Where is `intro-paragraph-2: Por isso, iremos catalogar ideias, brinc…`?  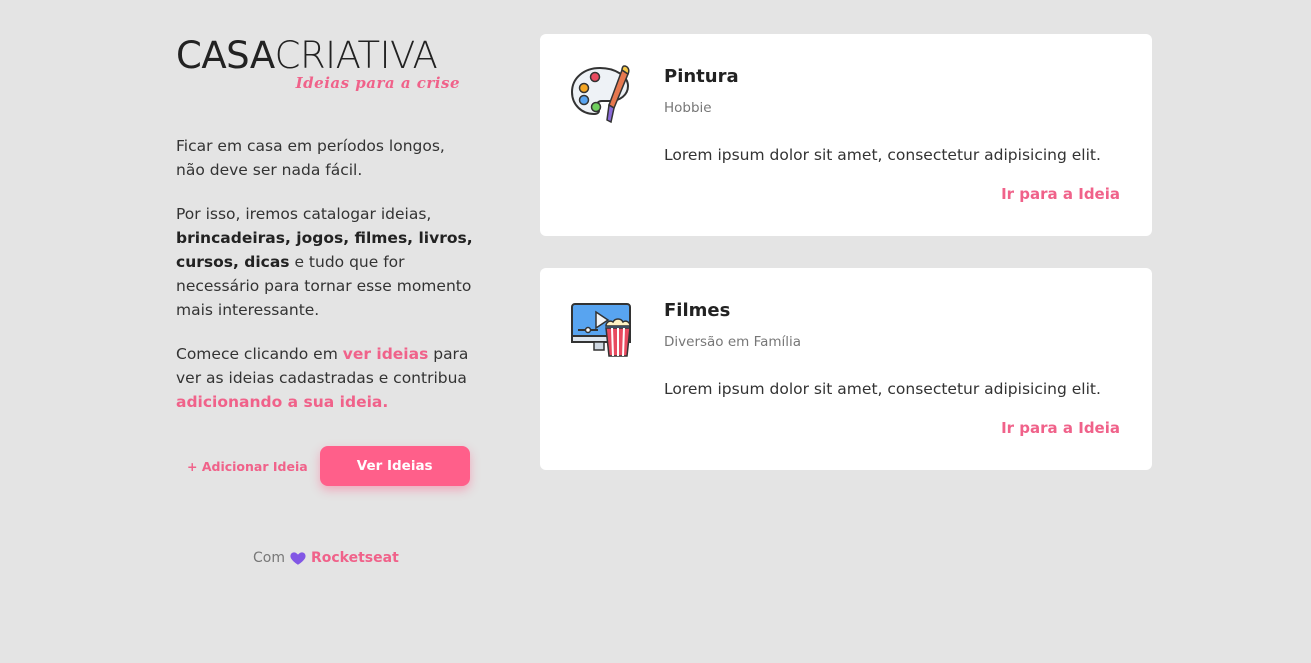 intro-paragraph-2: Por isso, iremos catalogar ideias, brinc… is located at coordinates (326, 262).